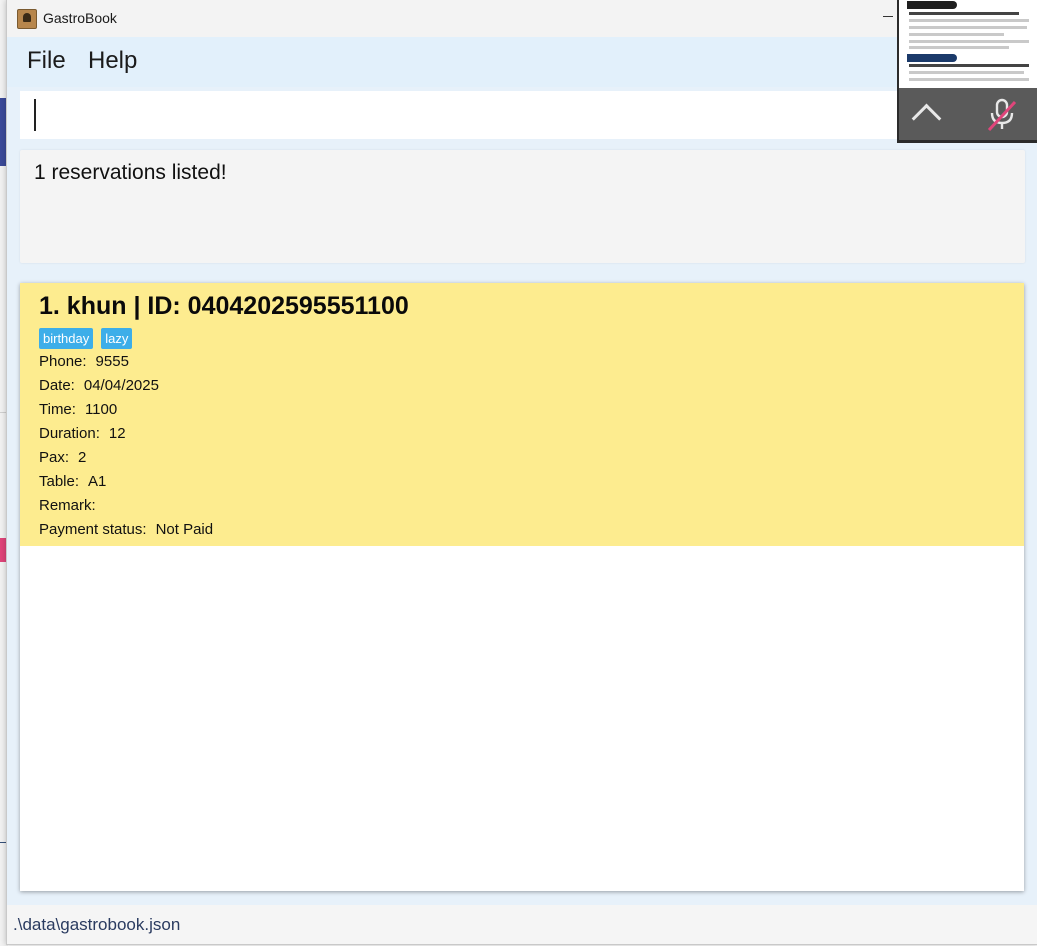  Describe the element at coordinates (926, 118) in the screenshot. I see `chevron-up-icon` at that location.